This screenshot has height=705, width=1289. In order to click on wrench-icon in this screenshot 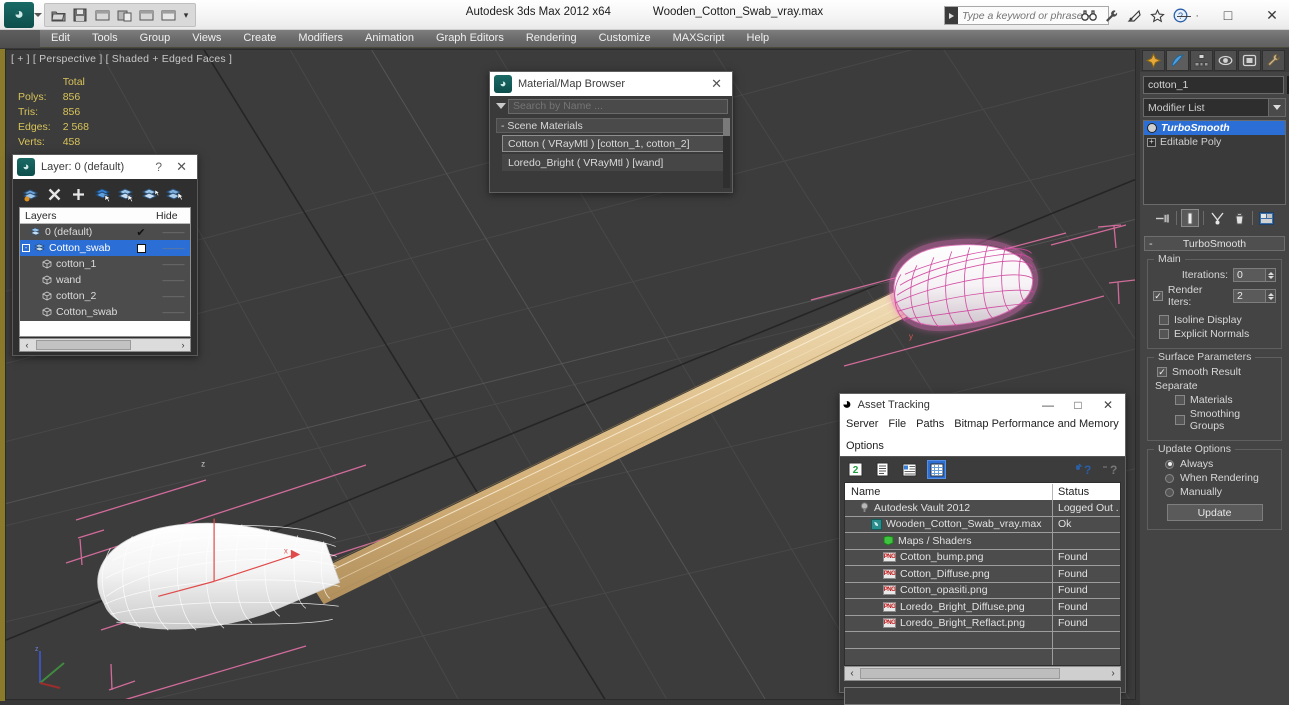, I will do `click(1111, 16)`.